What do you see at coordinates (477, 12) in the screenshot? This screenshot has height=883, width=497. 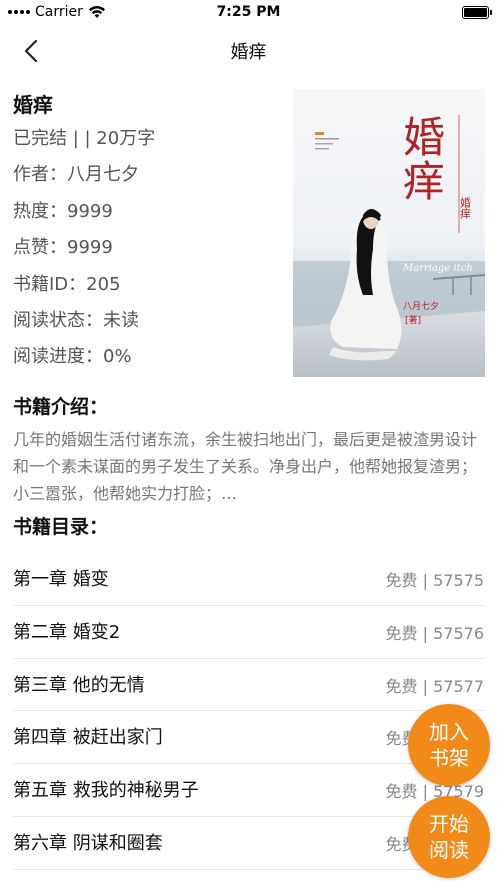 I see `battery-icon` at bounding box center [477, 12].